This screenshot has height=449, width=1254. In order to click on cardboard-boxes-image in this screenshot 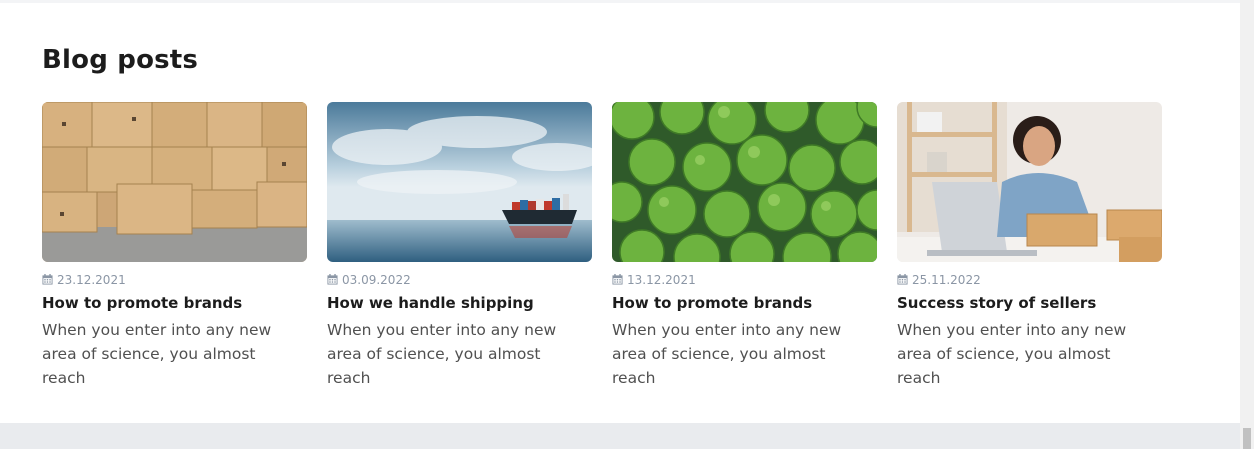, I will do `click(174, 182)`.